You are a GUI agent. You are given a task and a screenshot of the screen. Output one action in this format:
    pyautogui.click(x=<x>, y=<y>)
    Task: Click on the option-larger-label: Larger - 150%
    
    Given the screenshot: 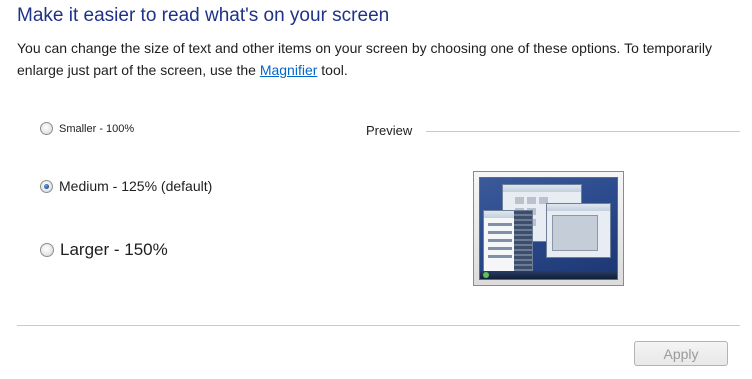 What is the action you would take?
    pyautogui.click(x=114, y=249)
    